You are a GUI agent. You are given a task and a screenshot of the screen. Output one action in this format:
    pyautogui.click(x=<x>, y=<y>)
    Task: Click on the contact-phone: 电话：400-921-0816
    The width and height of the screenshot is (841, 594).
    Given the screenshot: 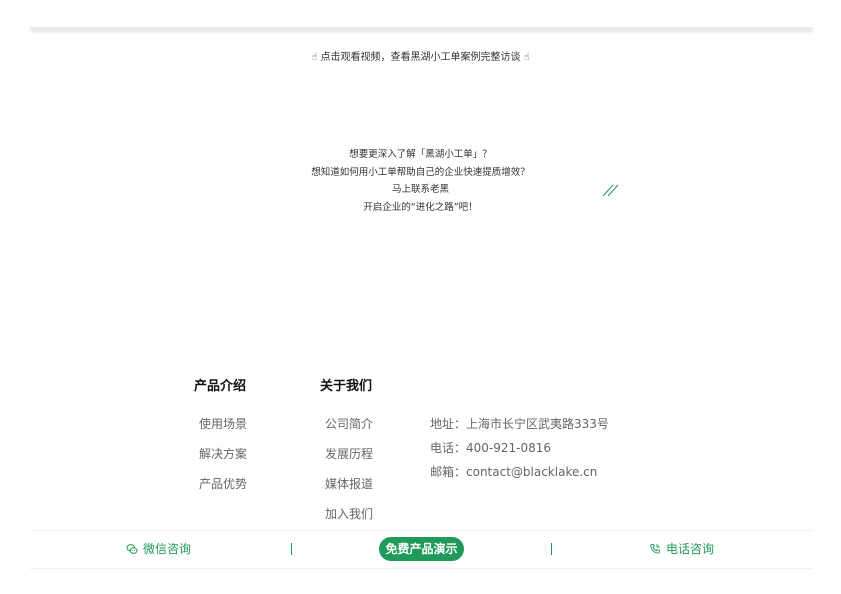 What is the action you would take?
    pyautogui.click(x=491, y=448)
    